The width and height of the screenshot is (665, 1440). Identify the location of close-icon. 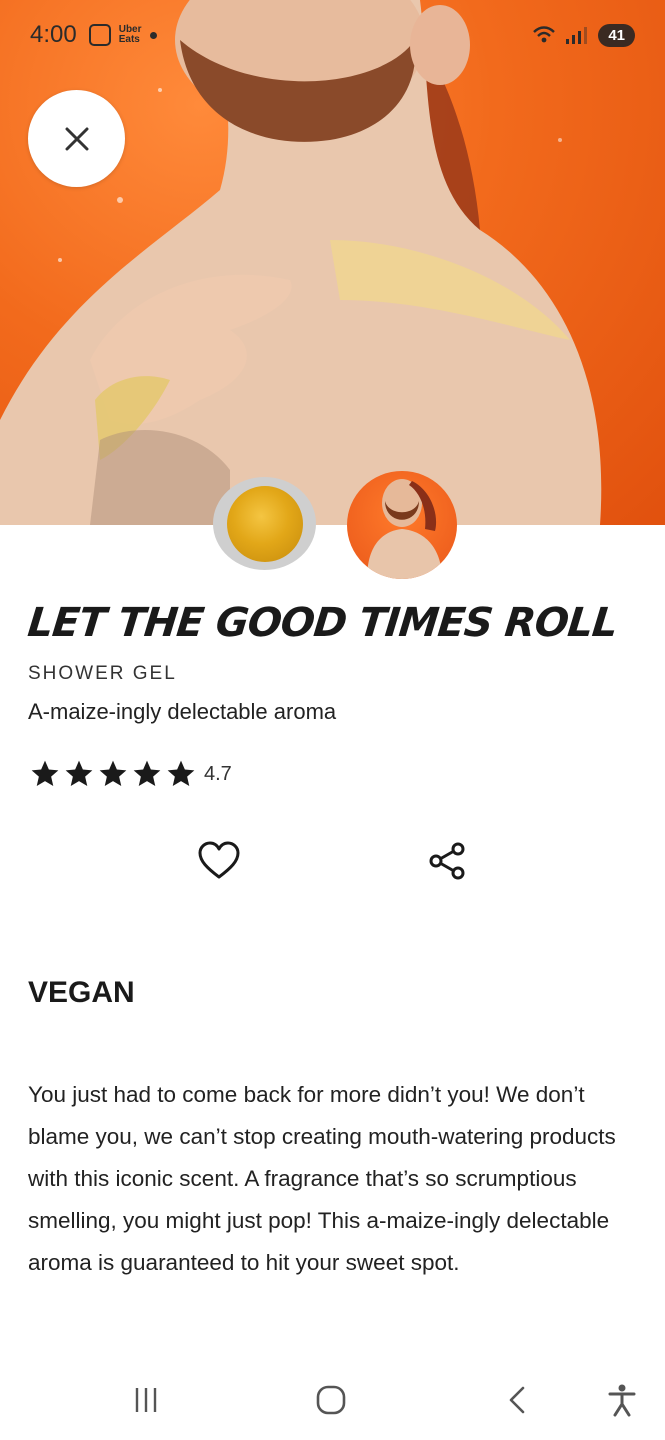
(76, 138).